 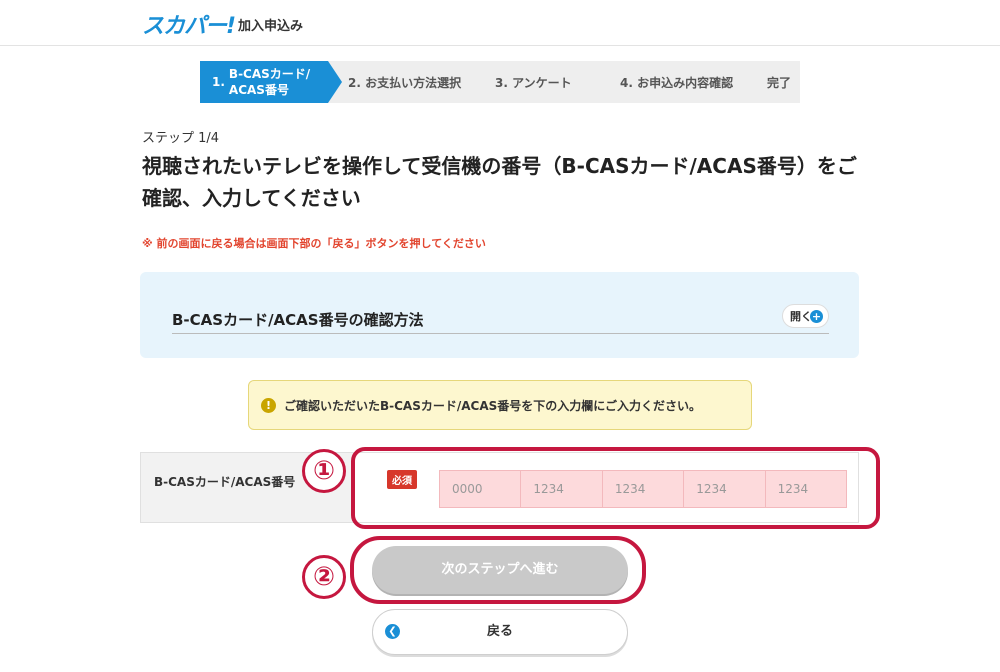 I want to click on step-1-number: 1., so click(x=218, y=82).